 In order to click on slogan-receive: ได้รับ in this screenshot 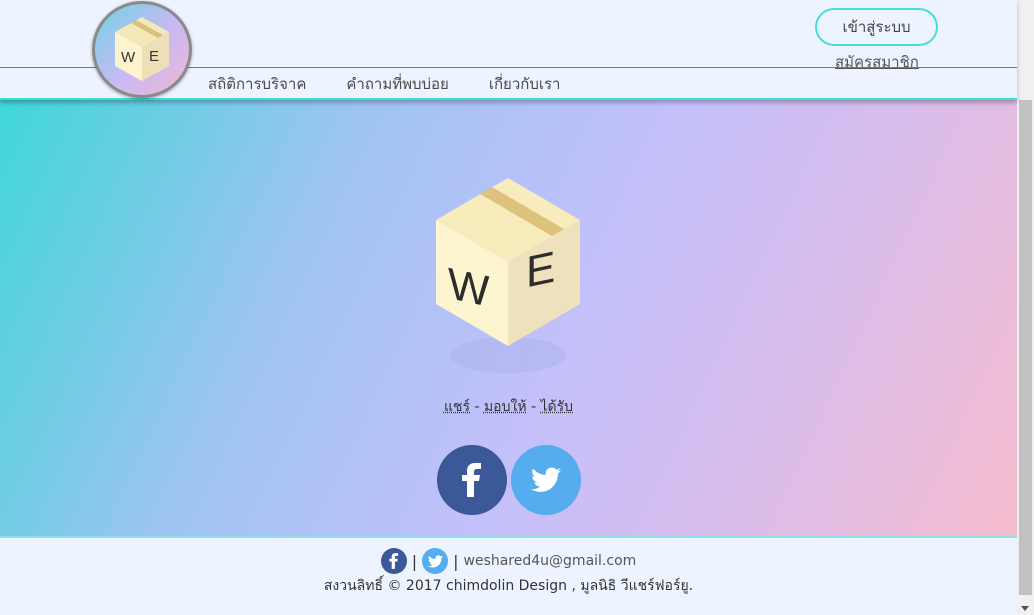, I will do `click(557, 407)`.